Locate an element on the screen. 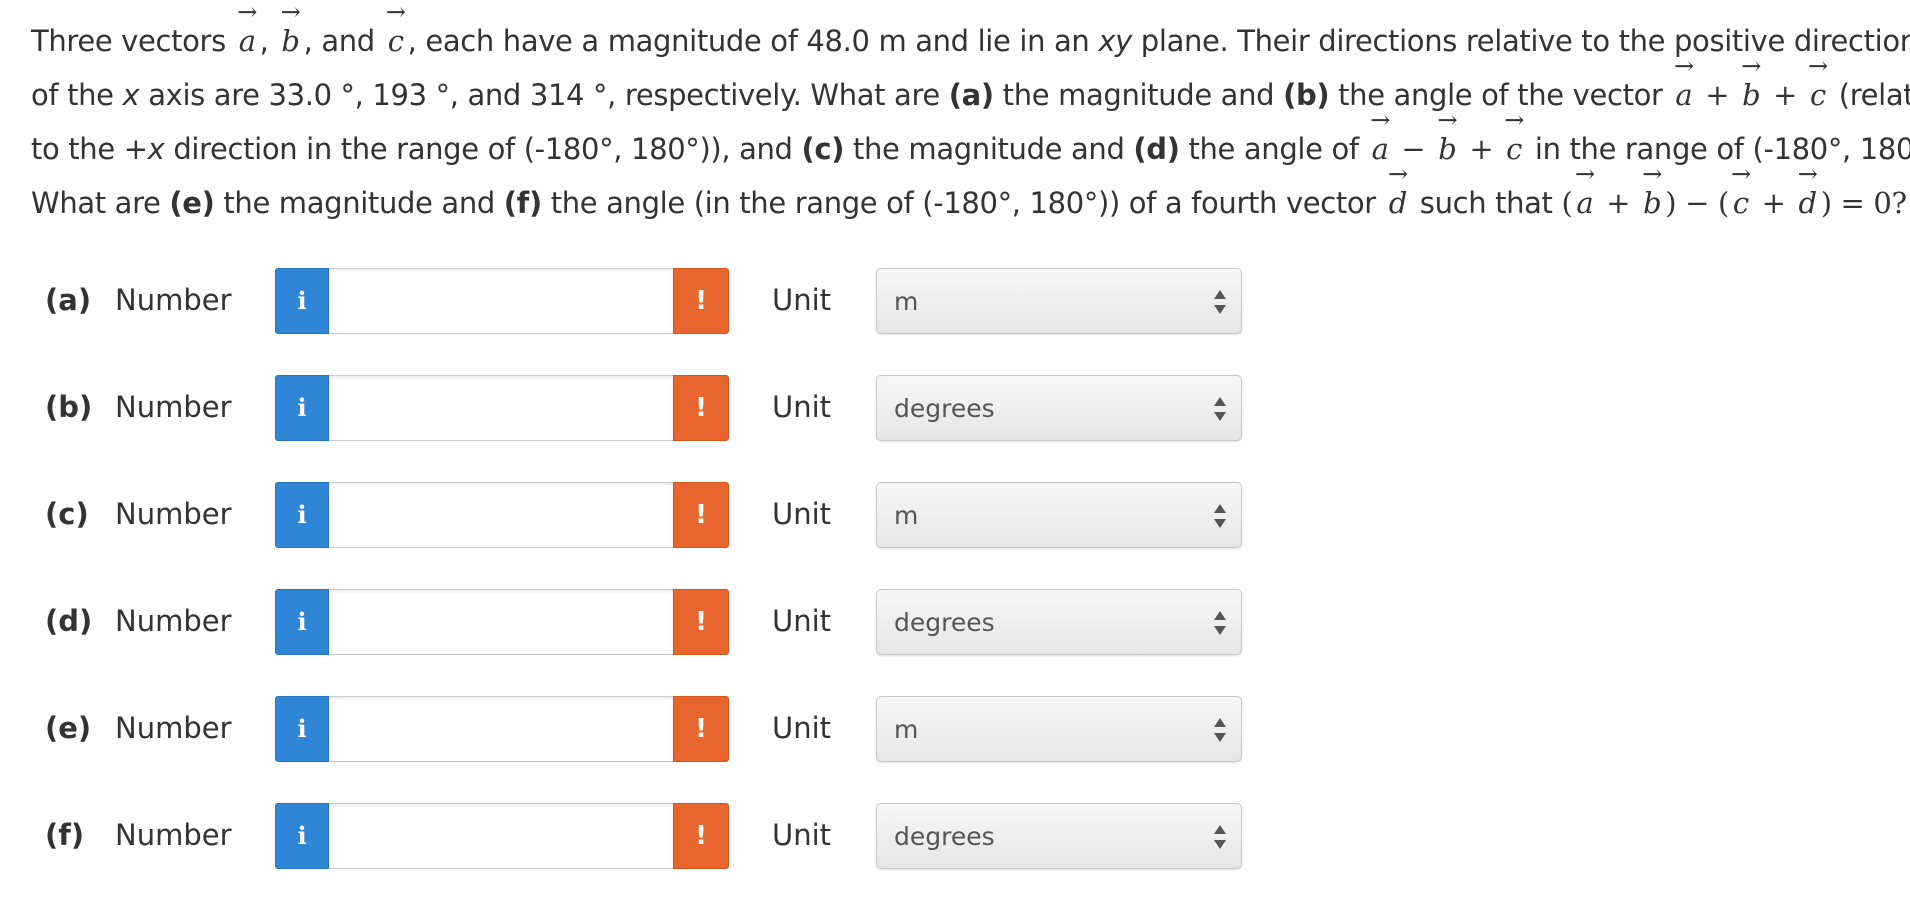  answer-row-c: (c) Number i ! Unit m is located at coordinates (645, 515).